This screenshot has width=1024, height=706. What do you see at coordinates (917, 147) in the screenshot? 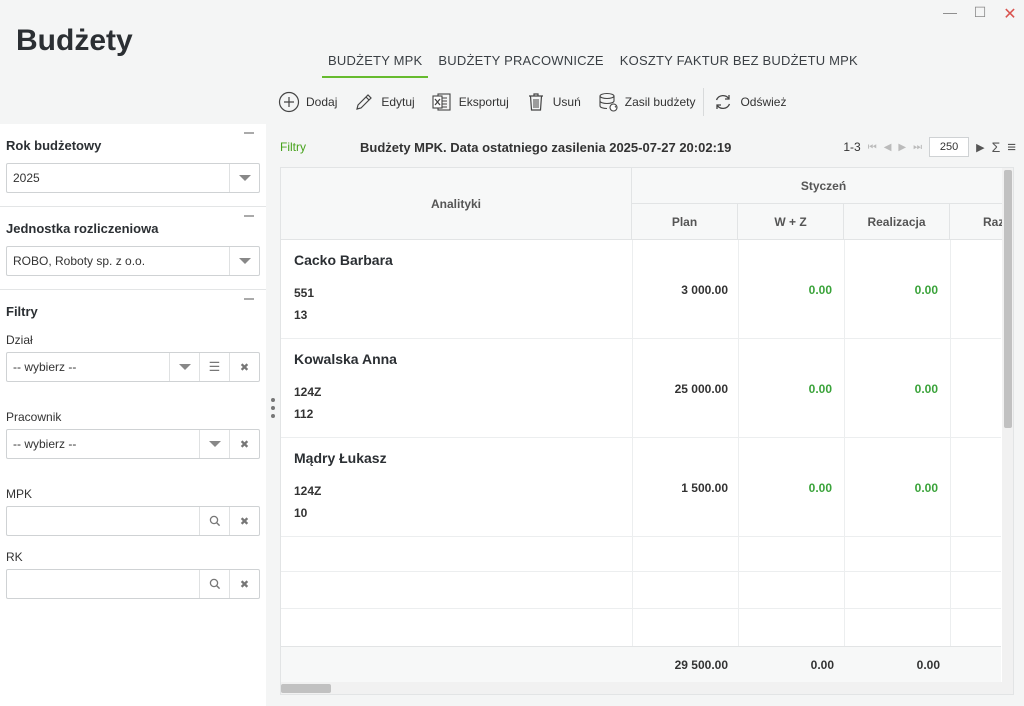
I see `last-page-icon: ⏭` at bounding box center [917, 147].